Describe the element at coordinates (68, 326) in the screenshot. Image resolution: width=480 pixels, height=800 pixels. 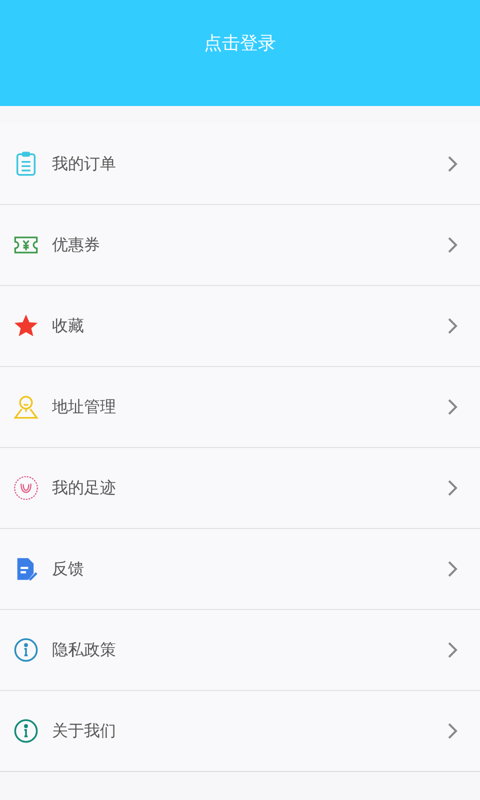
I see `menu-label: 收藏` at that location.